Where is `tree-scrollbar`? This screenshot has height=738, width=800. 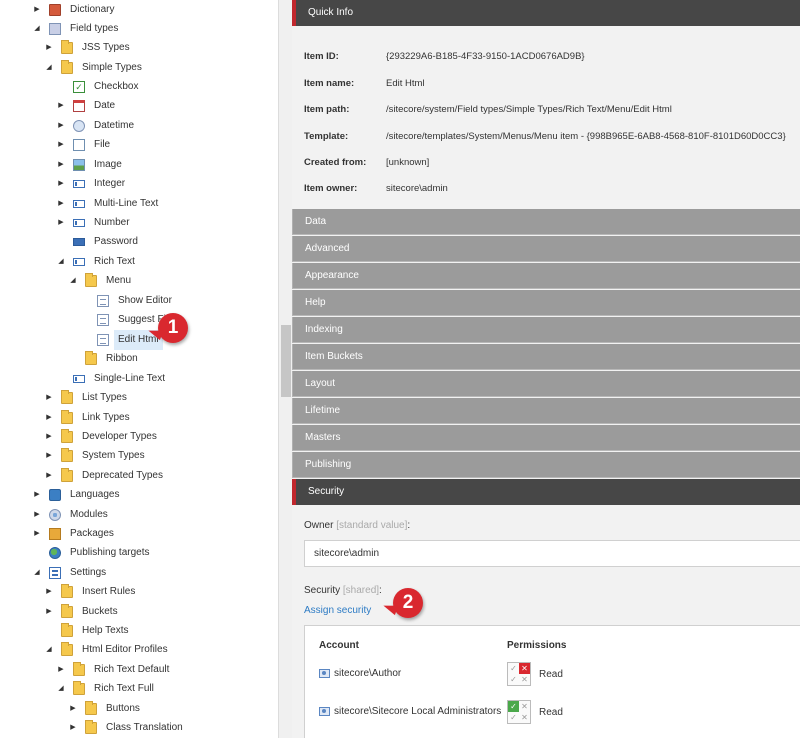
tree-scrollbar is located at coordinates (285, 369).